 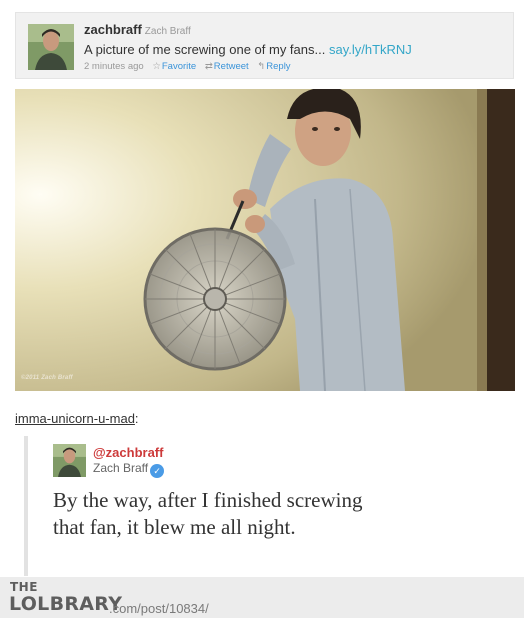 What do you see at coordinates (262, 597) in the screenshot?
I see `lolbrary-footer: THE LOLBRARY .com/post/10834/` at bounding box center [262, 597].